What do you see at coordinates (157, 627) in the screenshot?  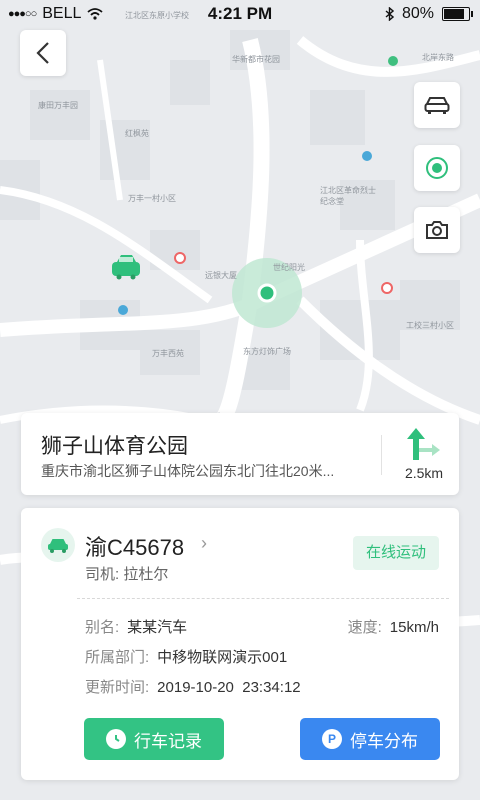 I see `alias-value: 某某汽车` at bounding box center [157, 627].